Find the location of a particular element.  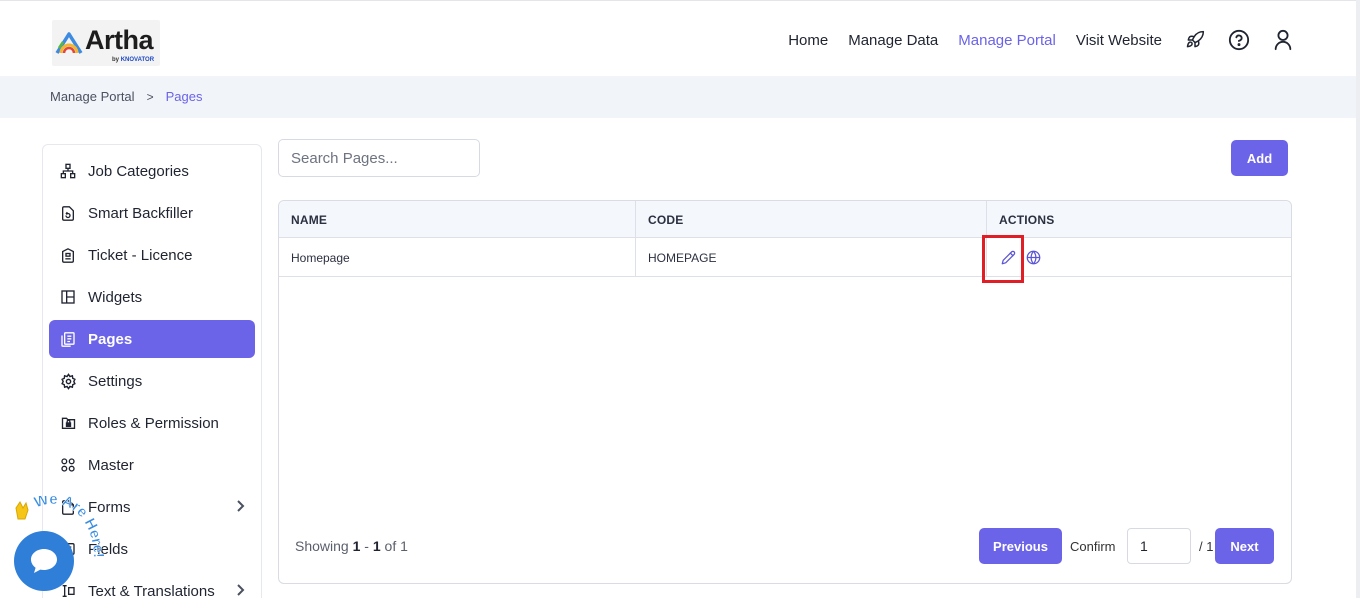

next-button: Next is located at coordinates (1244, 546).